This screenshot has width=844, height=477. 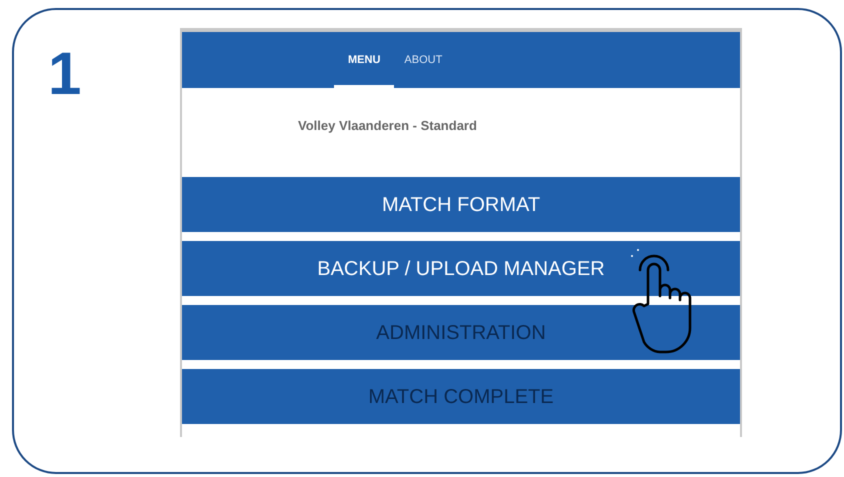 I want to click on subtitle: Volley Vlaanderen - Standard, so click(x=387, y=125).